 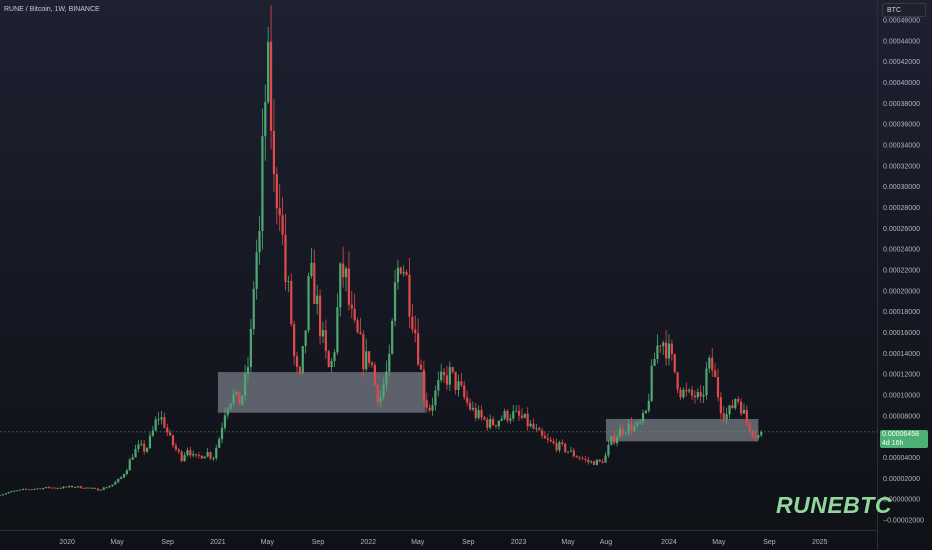 What do you see at coordinates (719, 542) in the screenshot?
I see `time-tick-label: May` at bounding box center [719, 542].